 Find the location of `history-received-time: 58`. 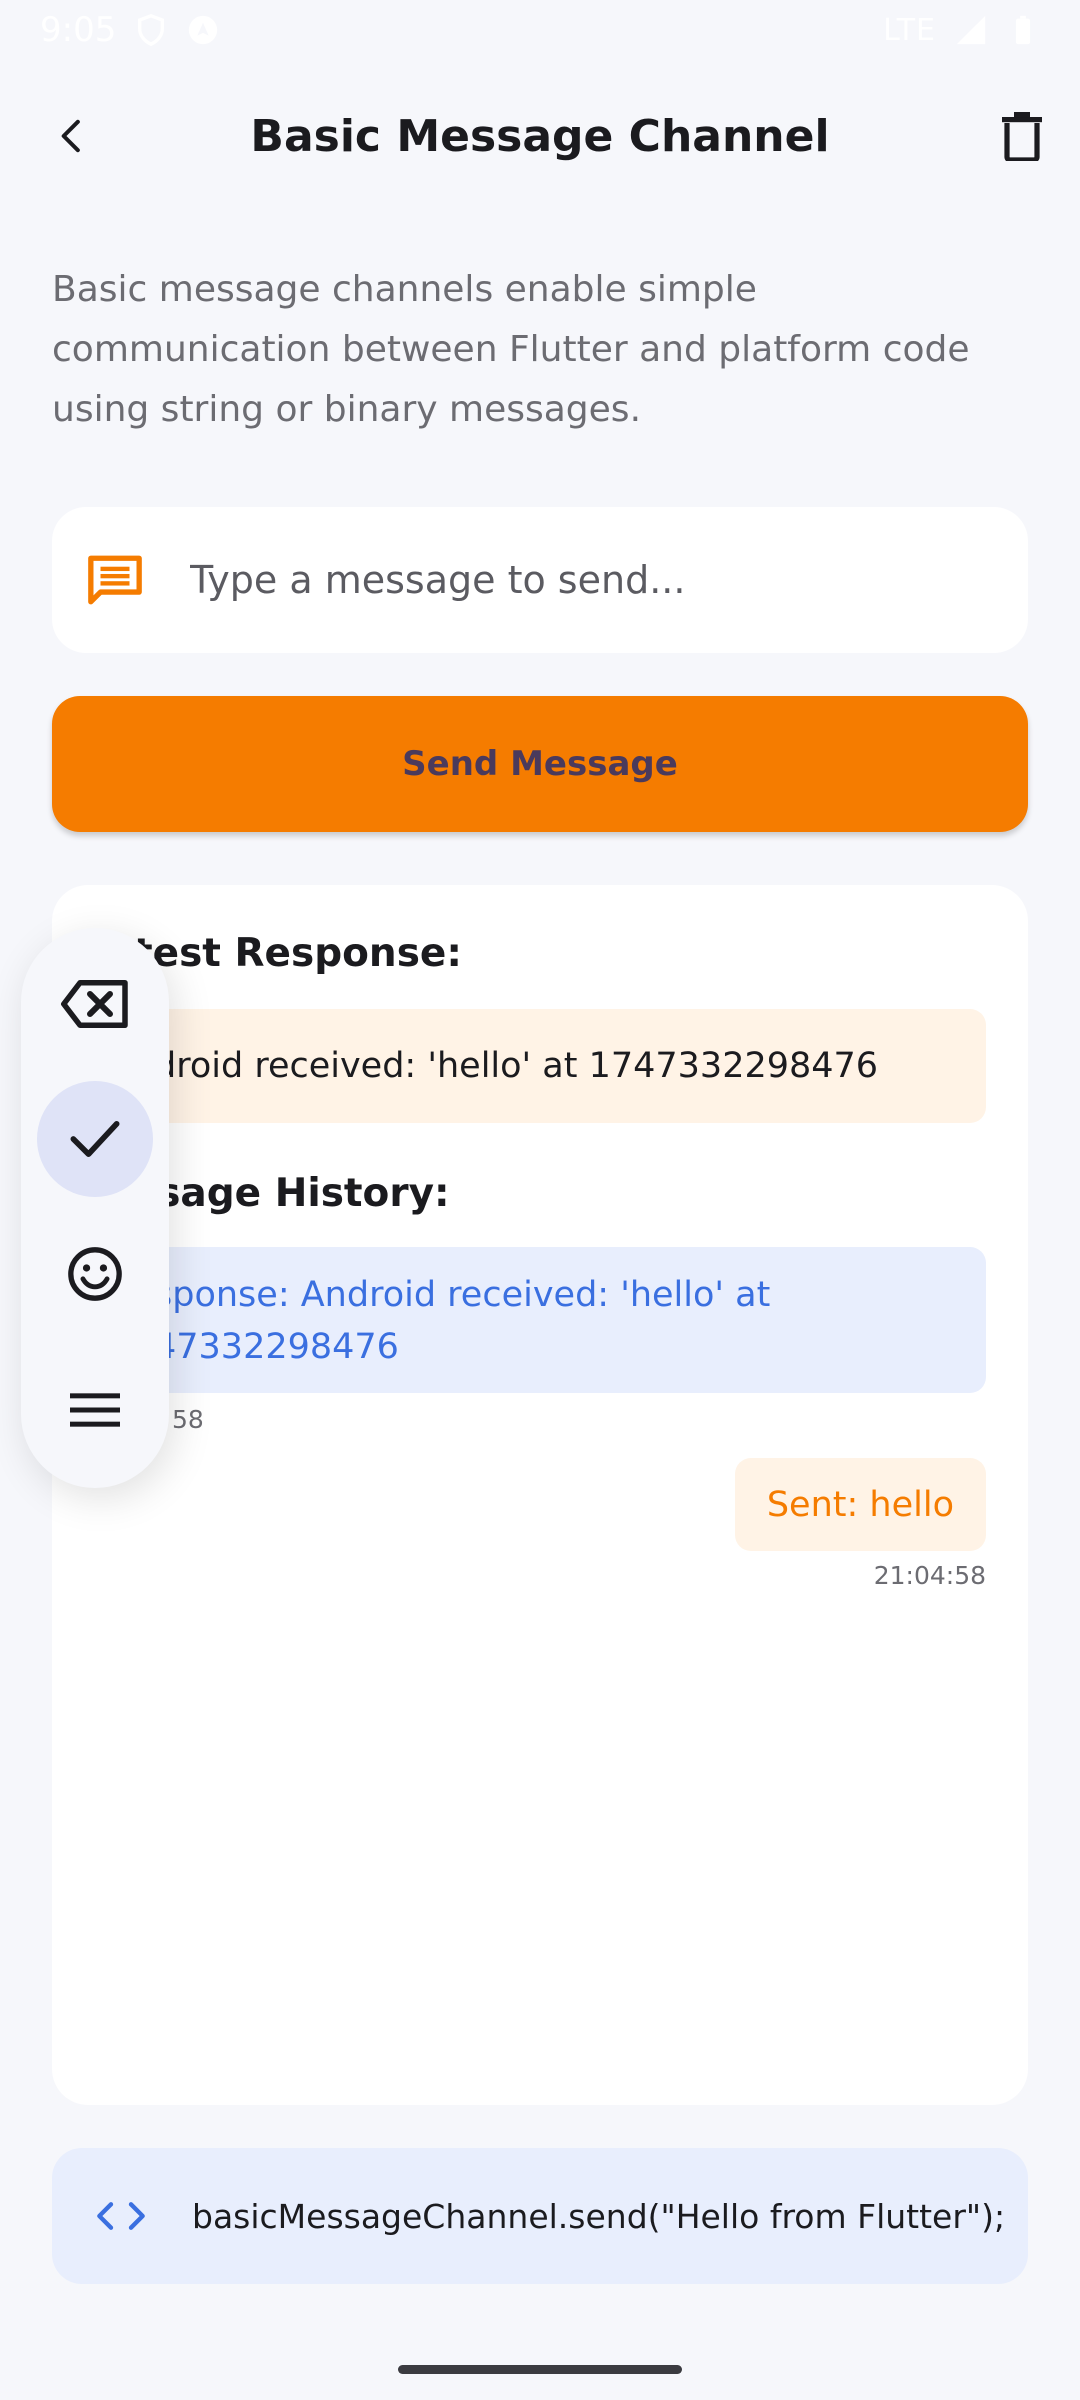

history-received-time: 58 is located at coordinates (188, 1419).